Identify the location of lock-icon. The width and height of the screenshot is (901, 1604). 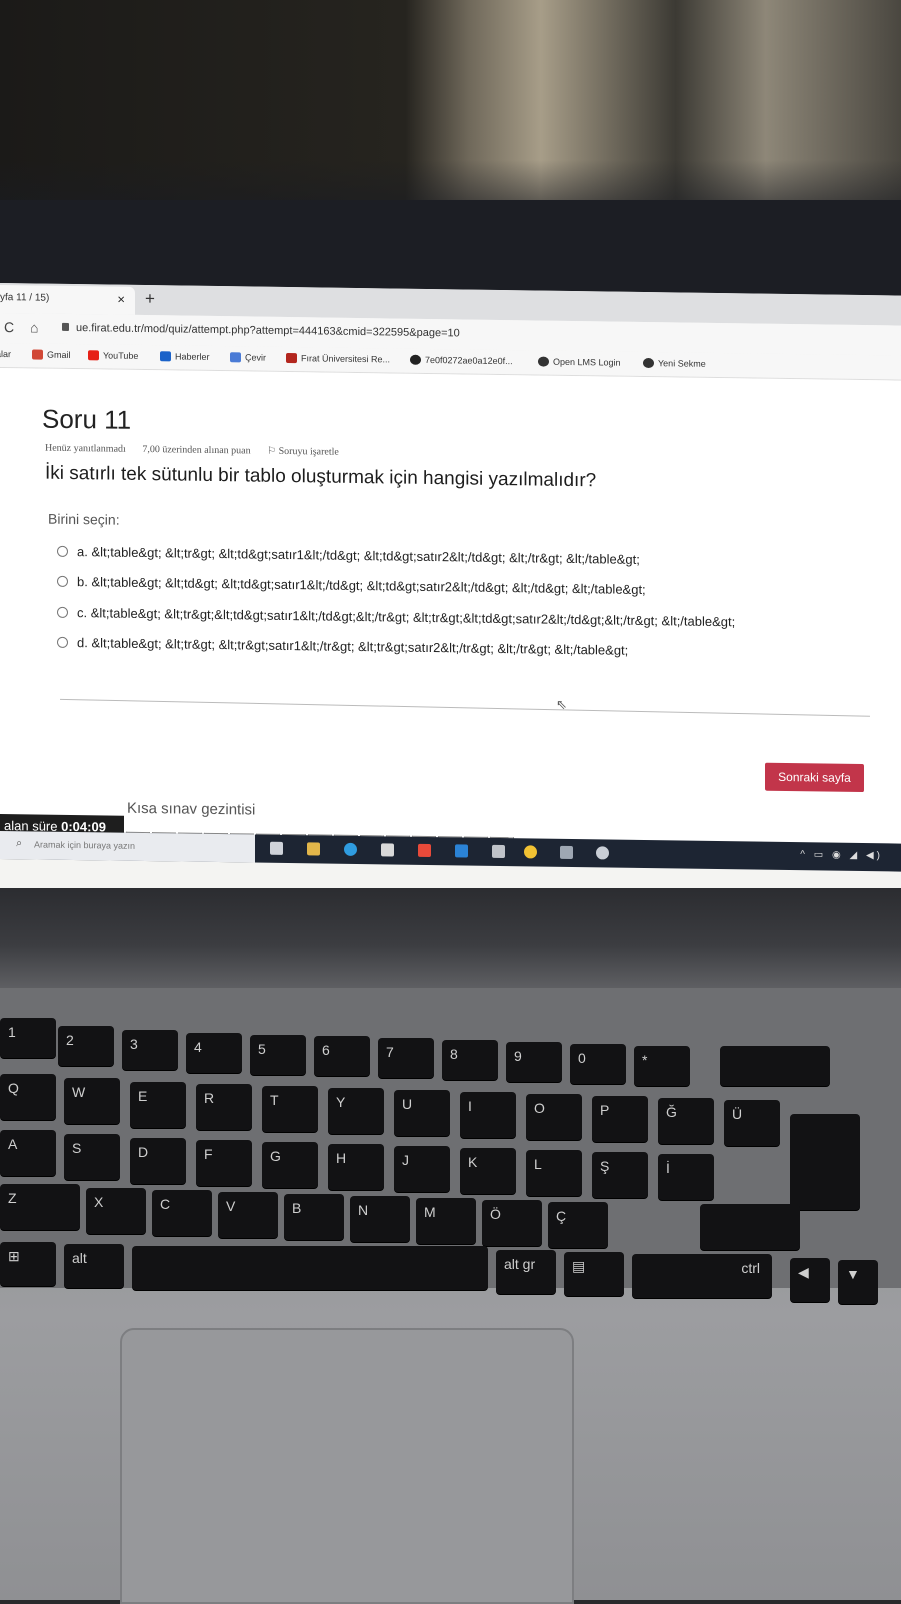
(65, 326).